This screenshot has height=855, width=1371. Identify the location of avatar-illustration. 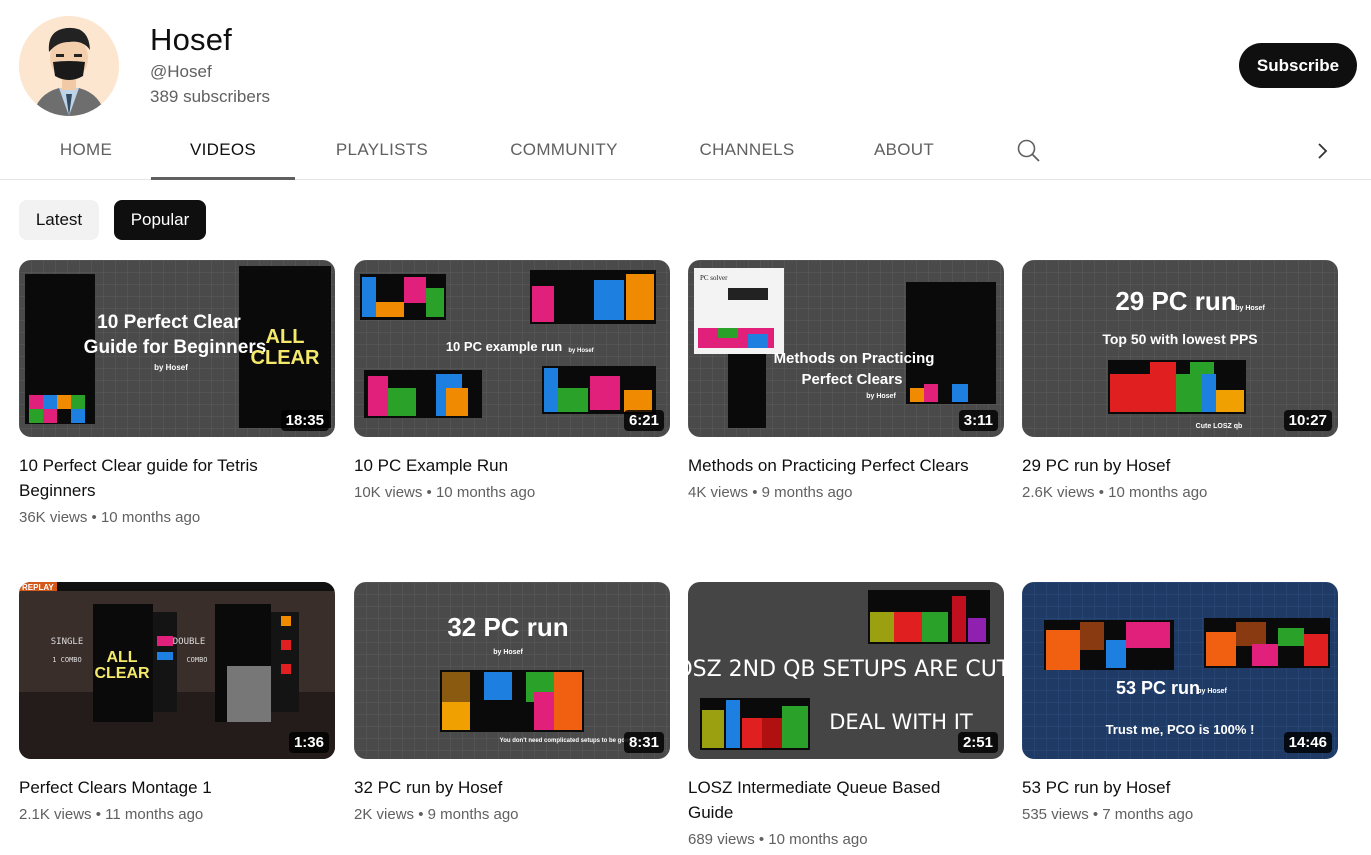
(69, 66).